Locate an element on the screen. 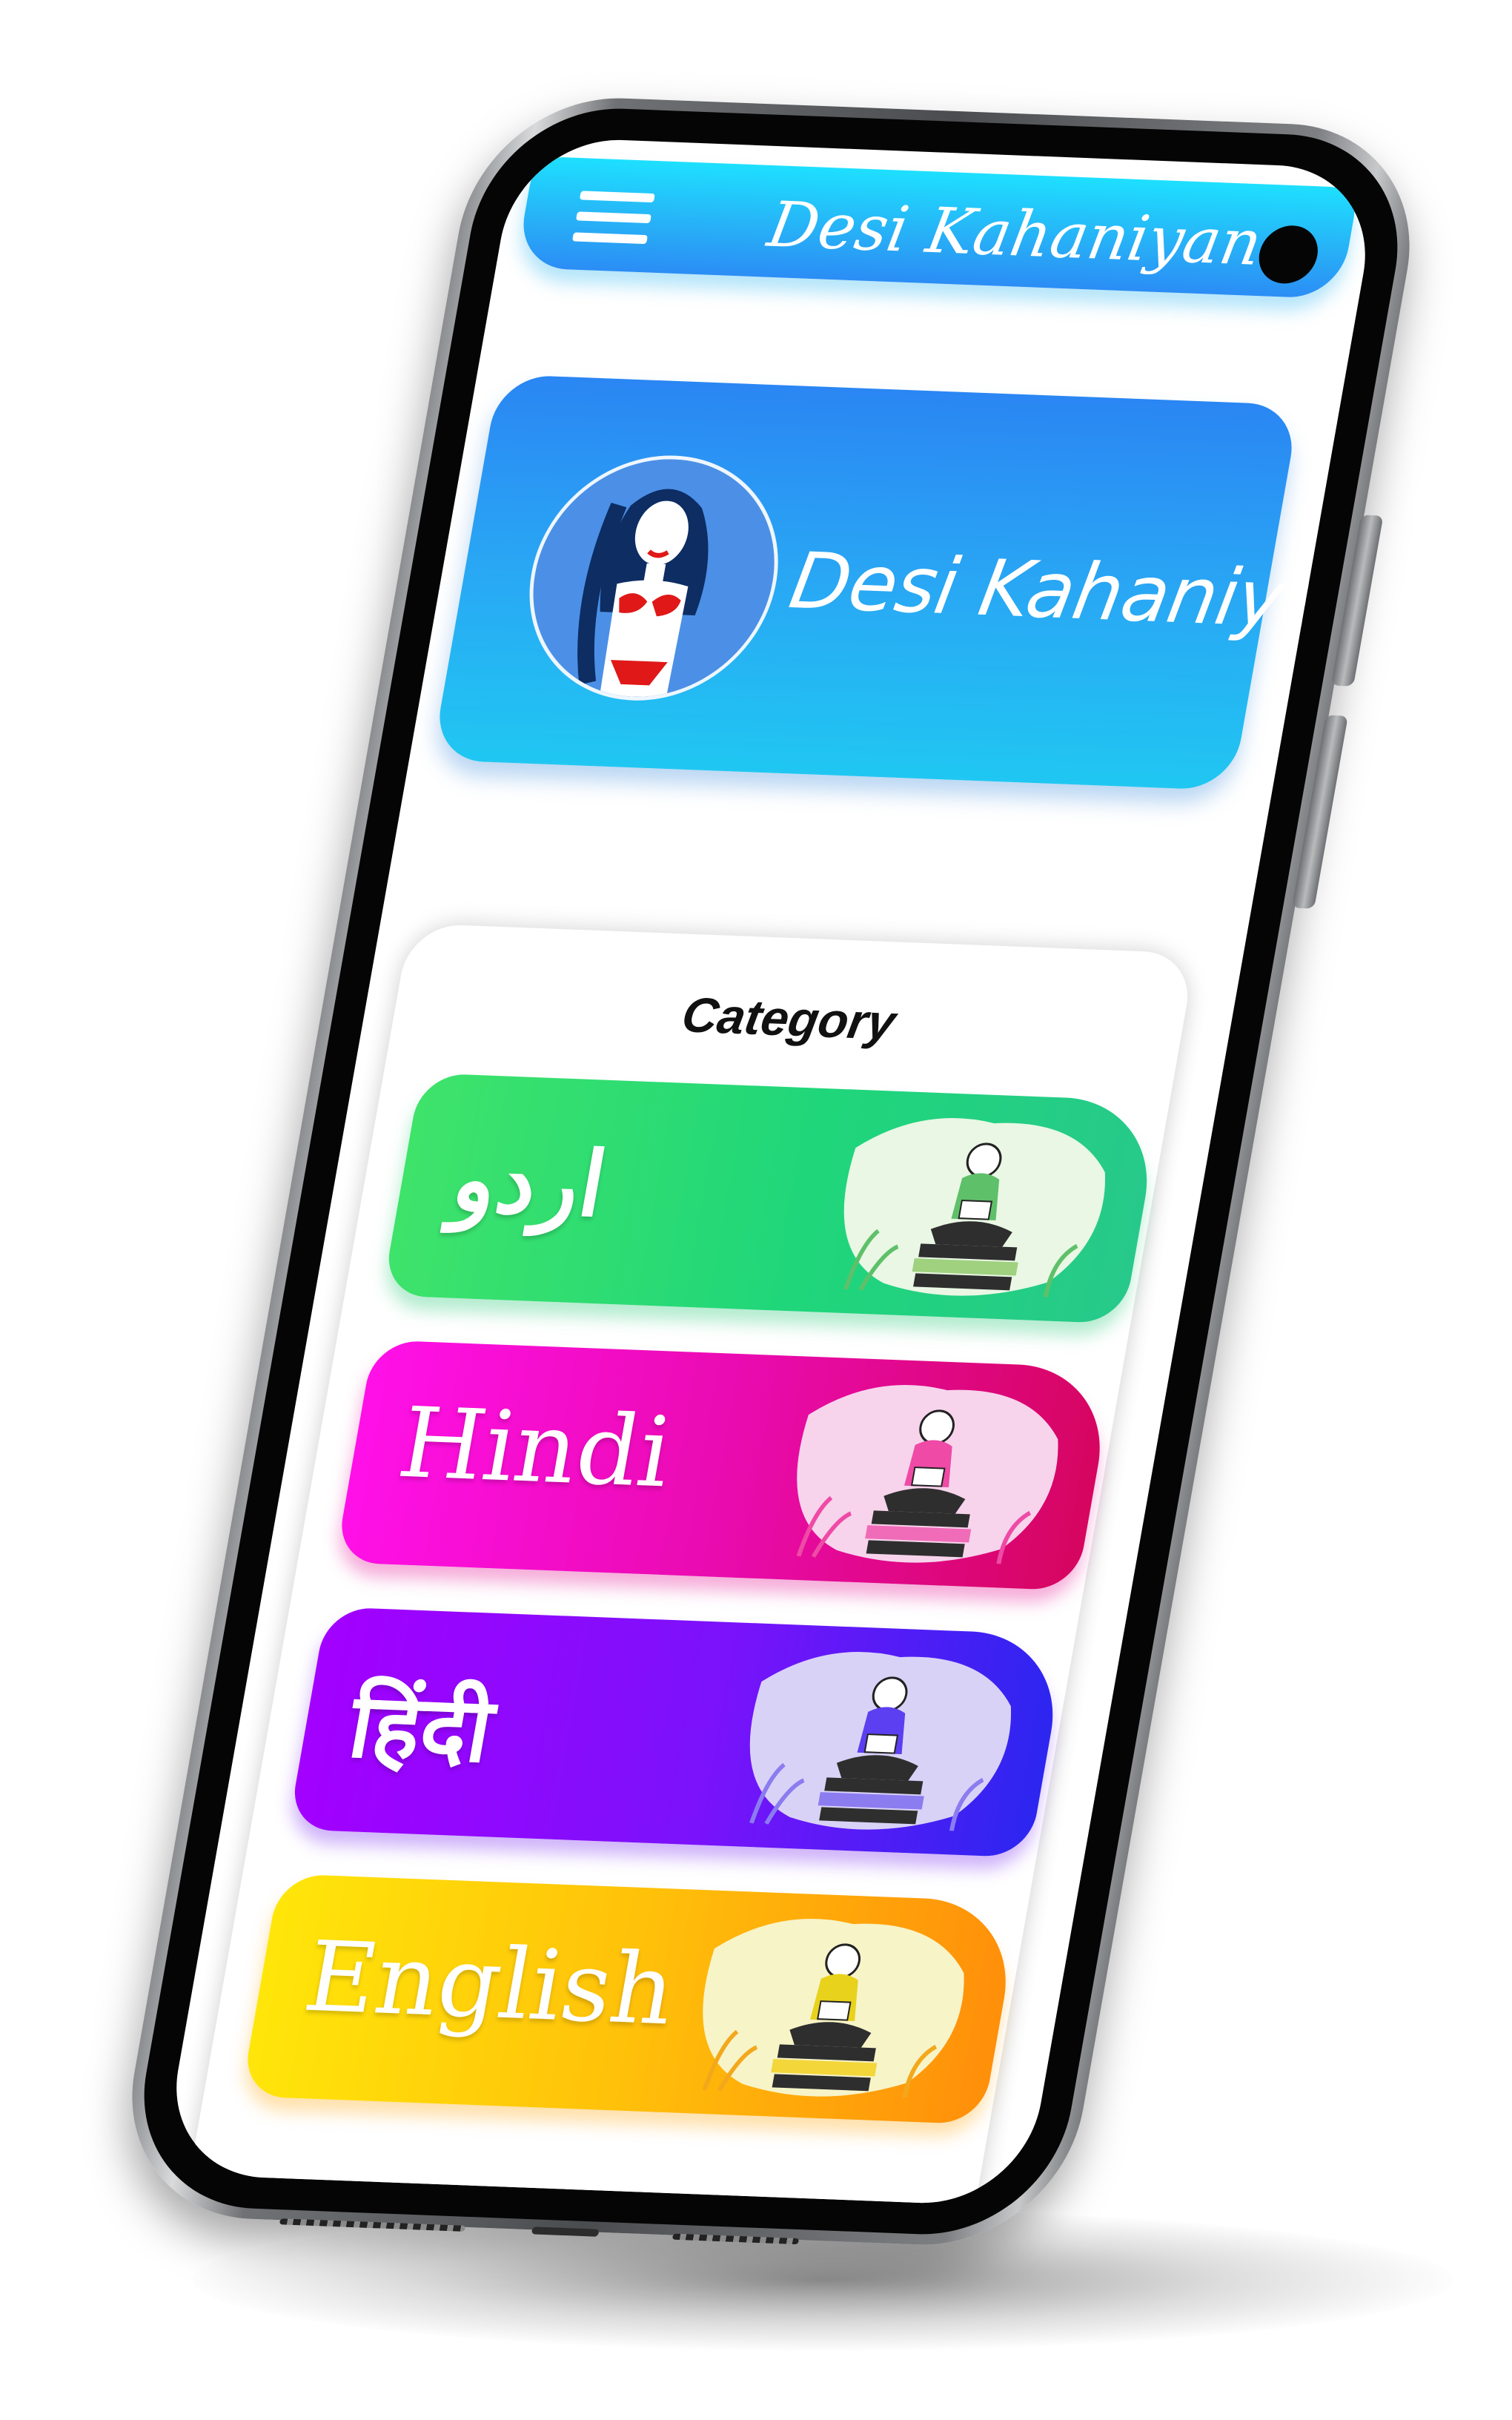 Image resolution: width=1512 pixels, height=2420 pixels. header-banner: Desi Kahaniyan is located at coordinates (907, 582).